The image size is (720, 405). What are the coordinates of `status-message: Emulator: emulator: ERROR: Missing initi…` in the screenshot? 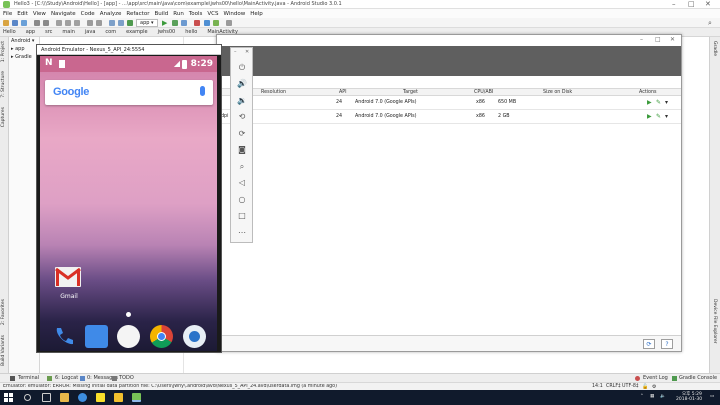 It's located at (283, 386).